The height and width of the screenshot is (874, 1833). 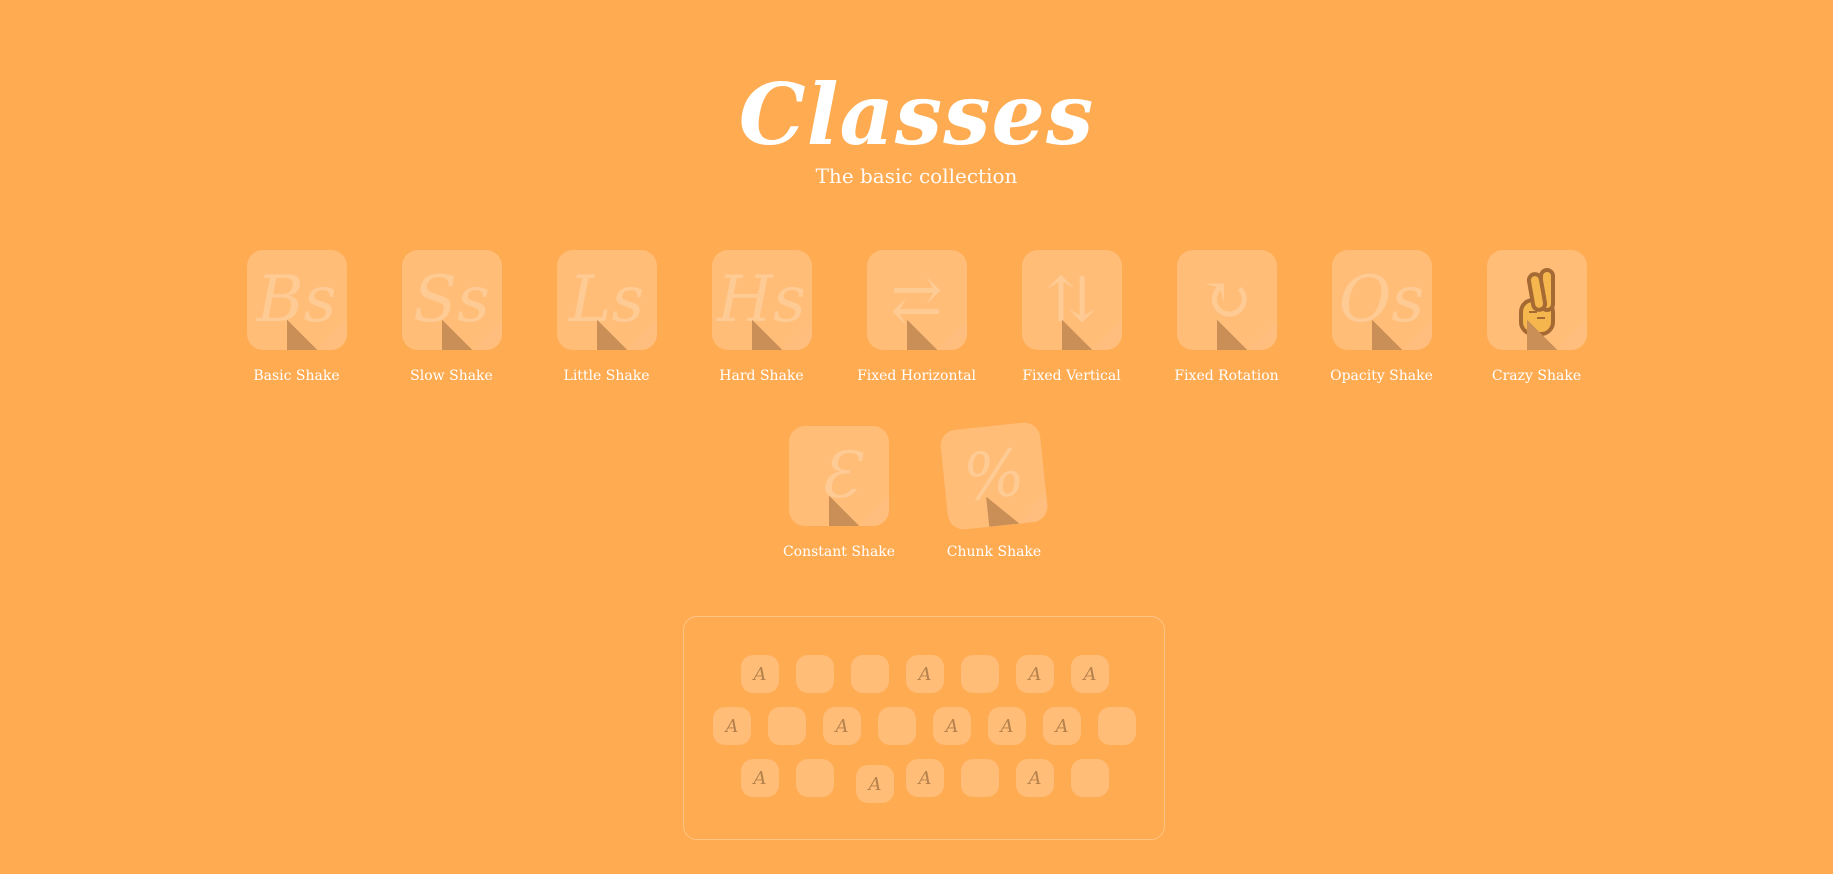 I want to click on tile-constant-shake: Ɛ Constant Shake, so click(x=839, y=493).